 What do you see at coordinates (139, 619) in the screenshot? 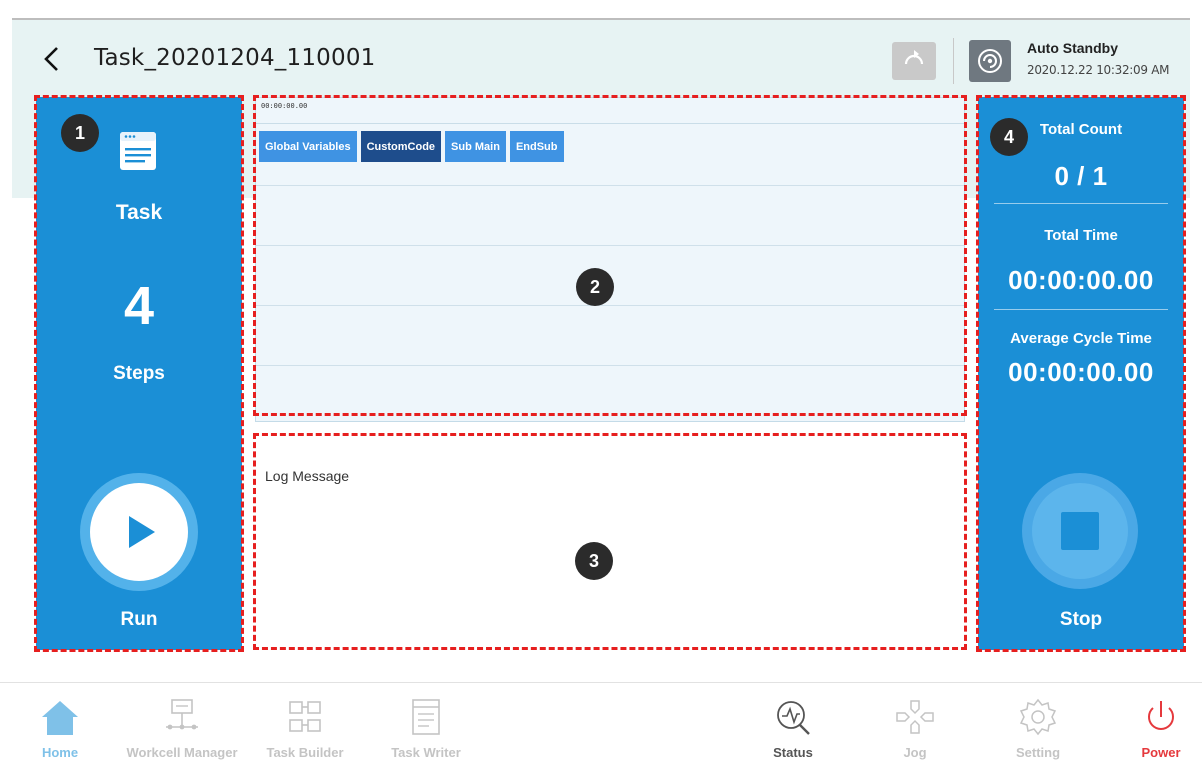
I see `run-label: Run` at bounding box center [139, 619].